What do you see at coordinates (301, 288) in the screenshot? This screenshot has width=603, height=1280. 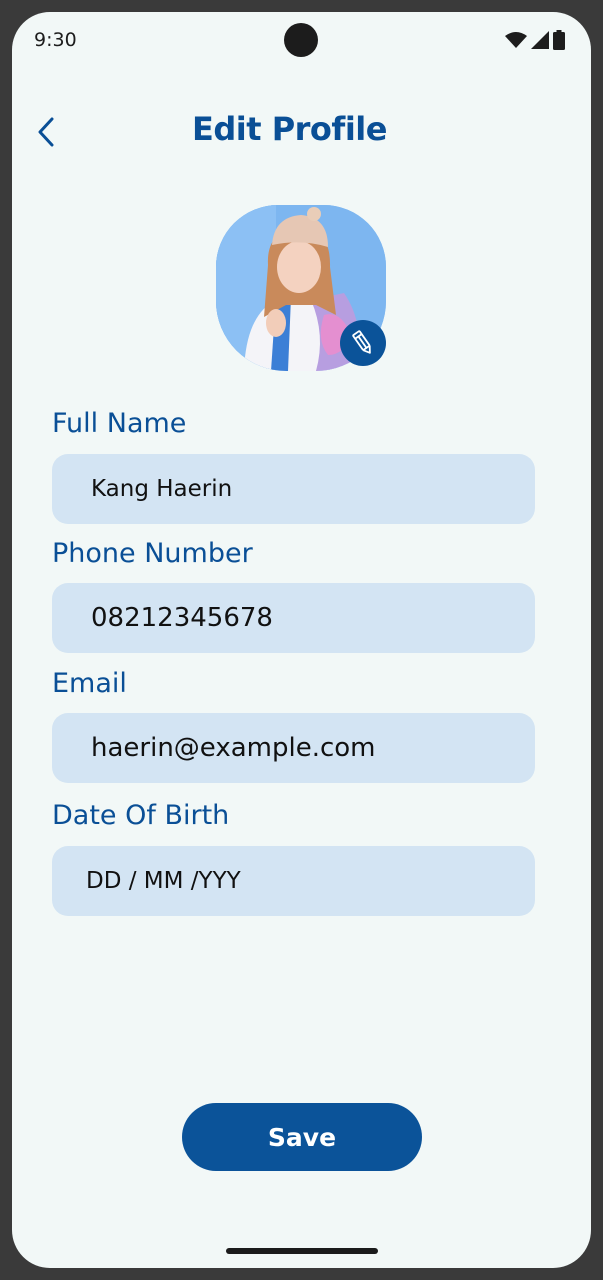 I see `avatar-section` at bounding box center [301, 288].